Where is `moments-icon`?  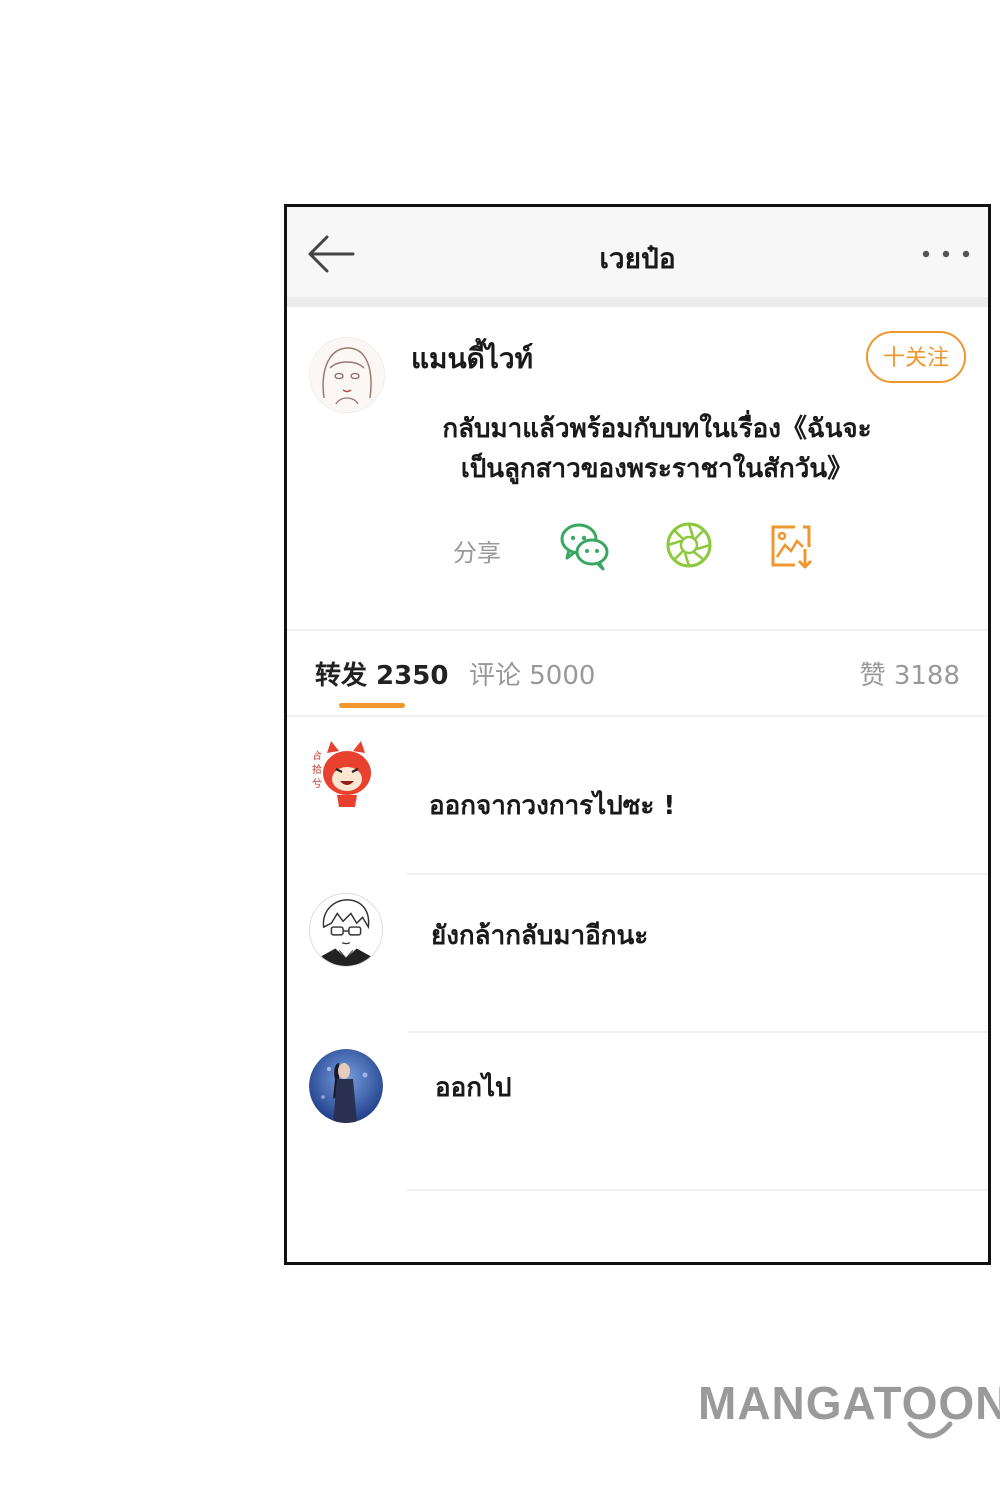 moments-icon is located at coordinates (689, 545).